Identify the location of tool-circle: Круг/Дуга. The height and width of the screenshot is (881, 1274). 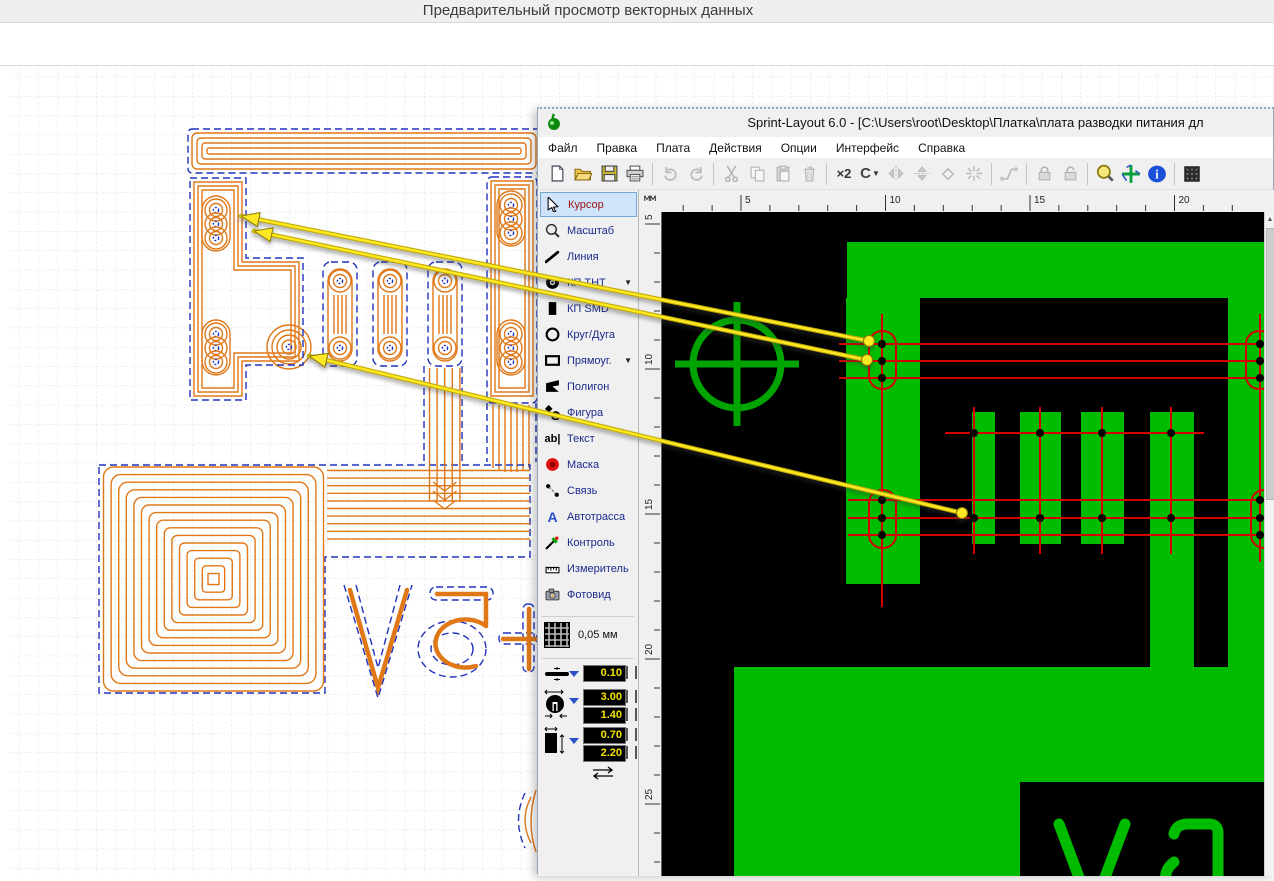
(588, 334).